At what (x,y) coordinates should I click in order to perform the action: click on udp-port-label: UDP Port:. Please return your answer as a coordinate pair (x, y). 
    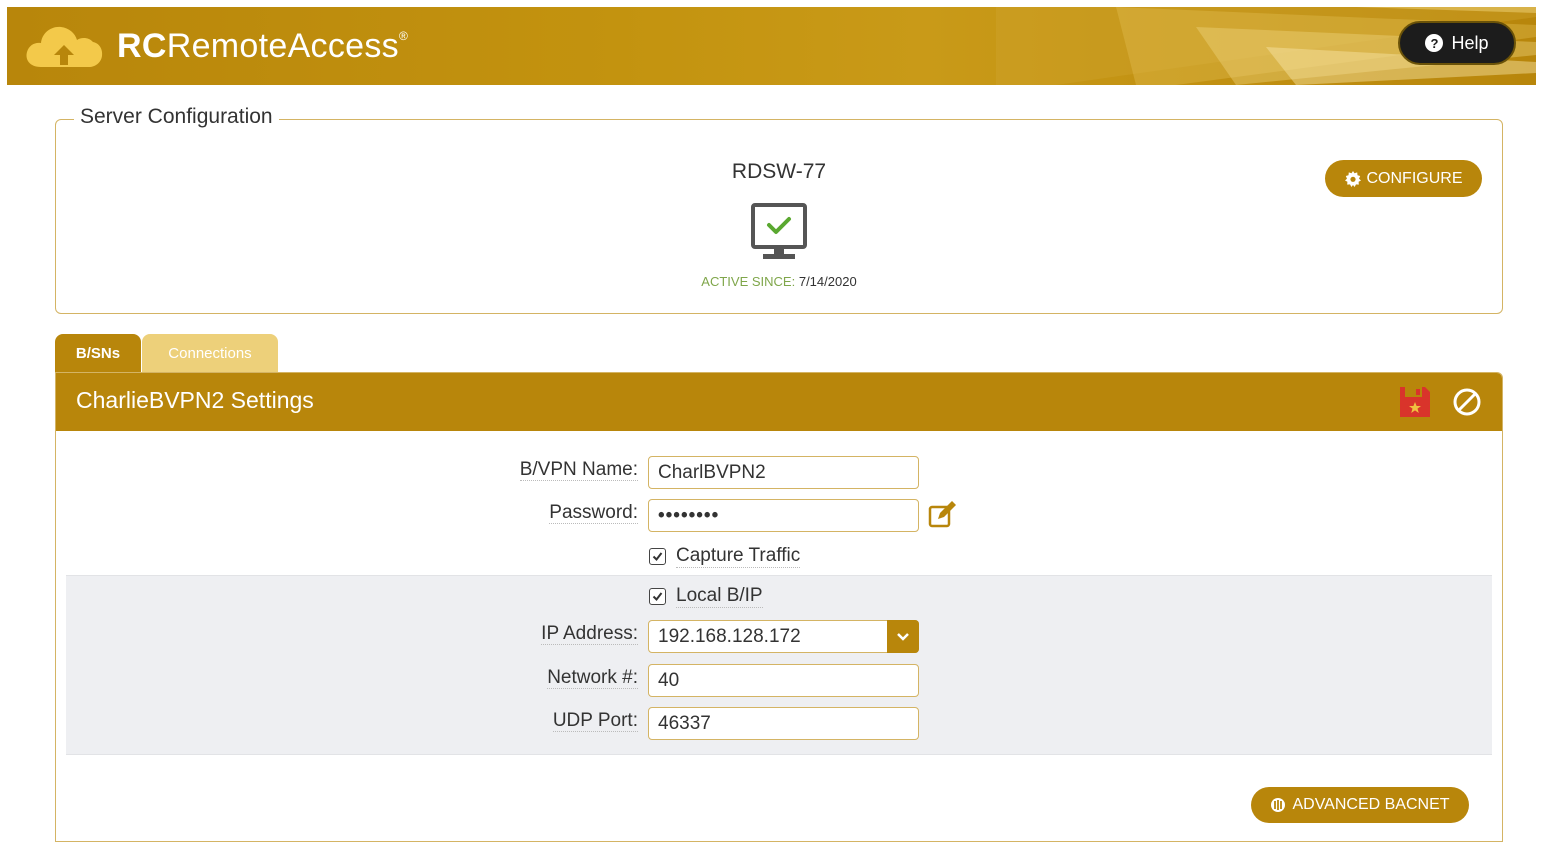
    Looking at the image, I should click on (595, 721).